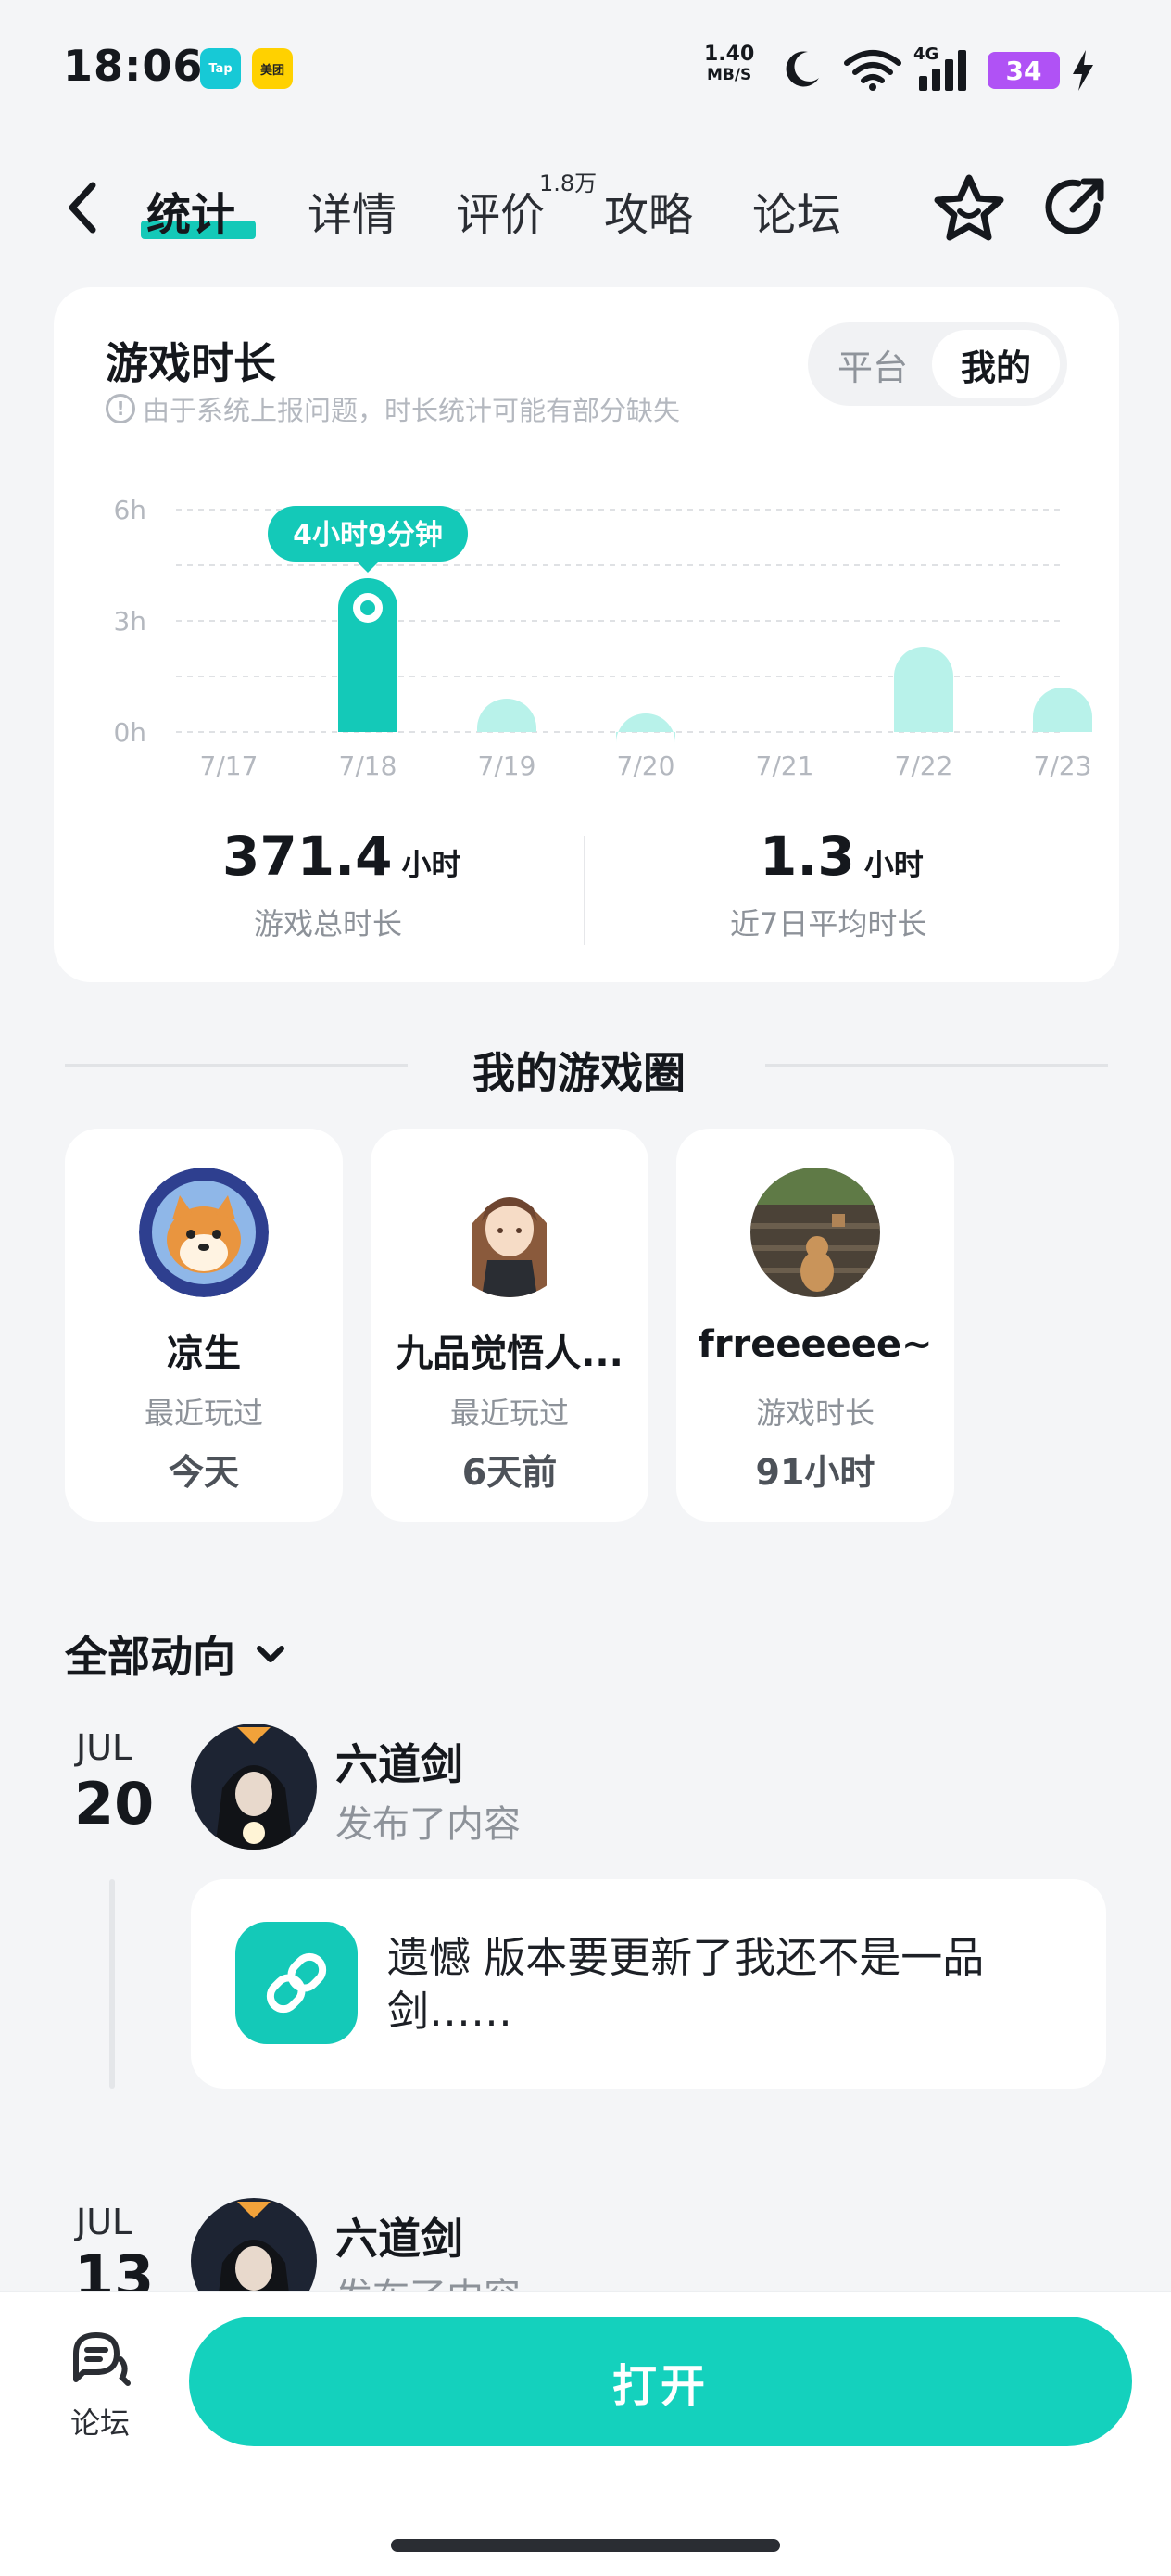 This screenshot has width=1171, height=2576. I want to click on avg-playtime: 1.3 小时, so click(842, 857).